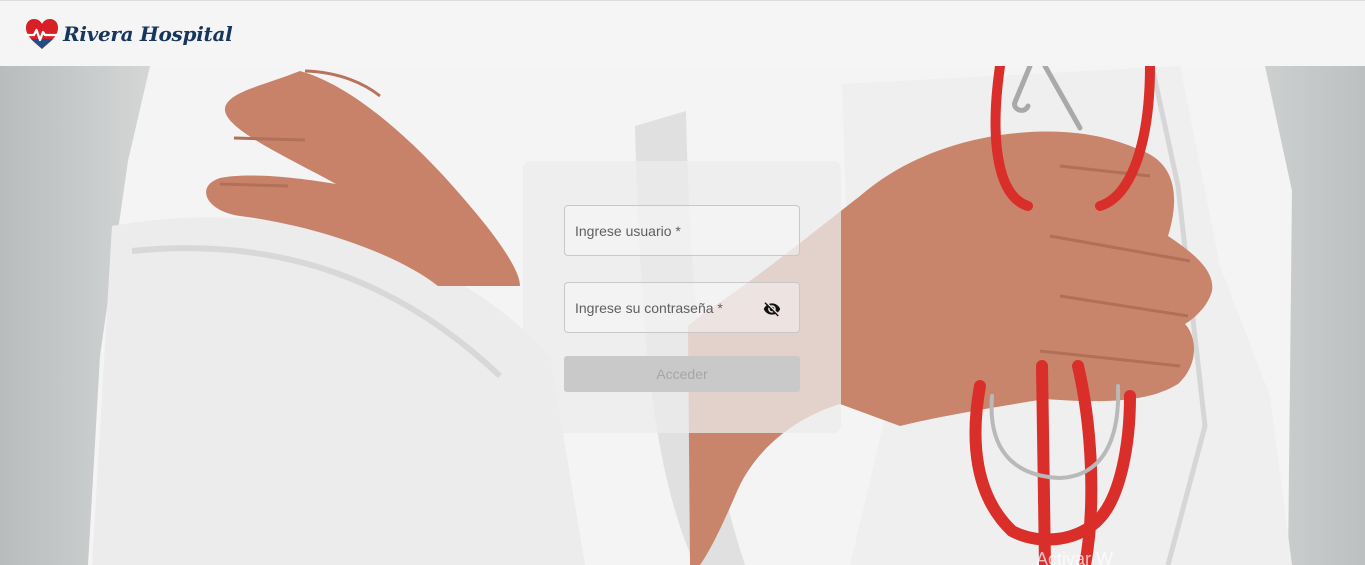  I want to click on windows-activation-watermark: Activar W, so click(1075, 557).